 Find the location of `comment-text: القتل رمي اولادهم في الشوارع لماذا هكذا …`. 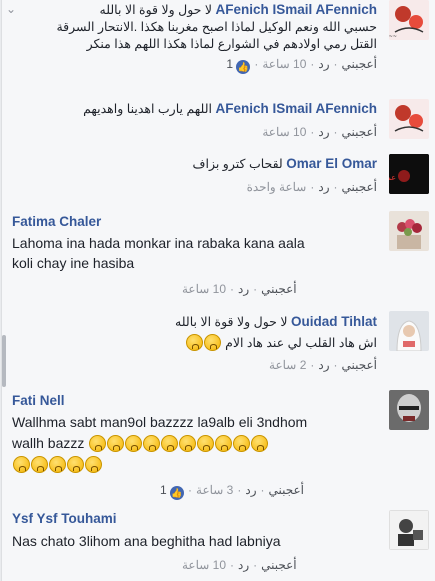

comment-text: القتل رمي اولادهم في الشوارع لماذا هكذا … is located at coordinates (231, 44).